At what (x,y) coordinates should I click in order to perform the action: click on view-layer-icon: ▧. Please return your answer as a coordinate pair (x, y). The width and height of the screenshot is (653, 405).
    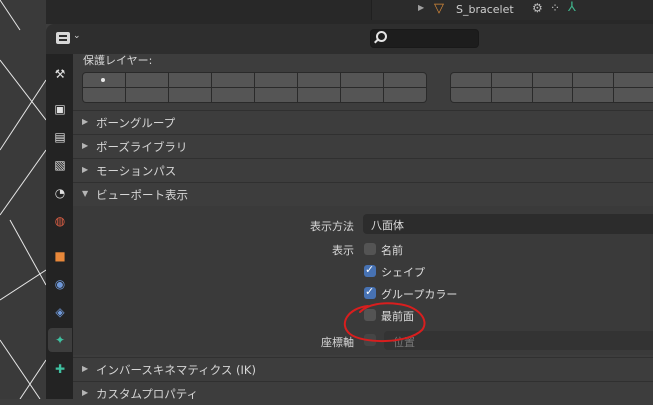
    Looking at the image, I should click on (60, 165).